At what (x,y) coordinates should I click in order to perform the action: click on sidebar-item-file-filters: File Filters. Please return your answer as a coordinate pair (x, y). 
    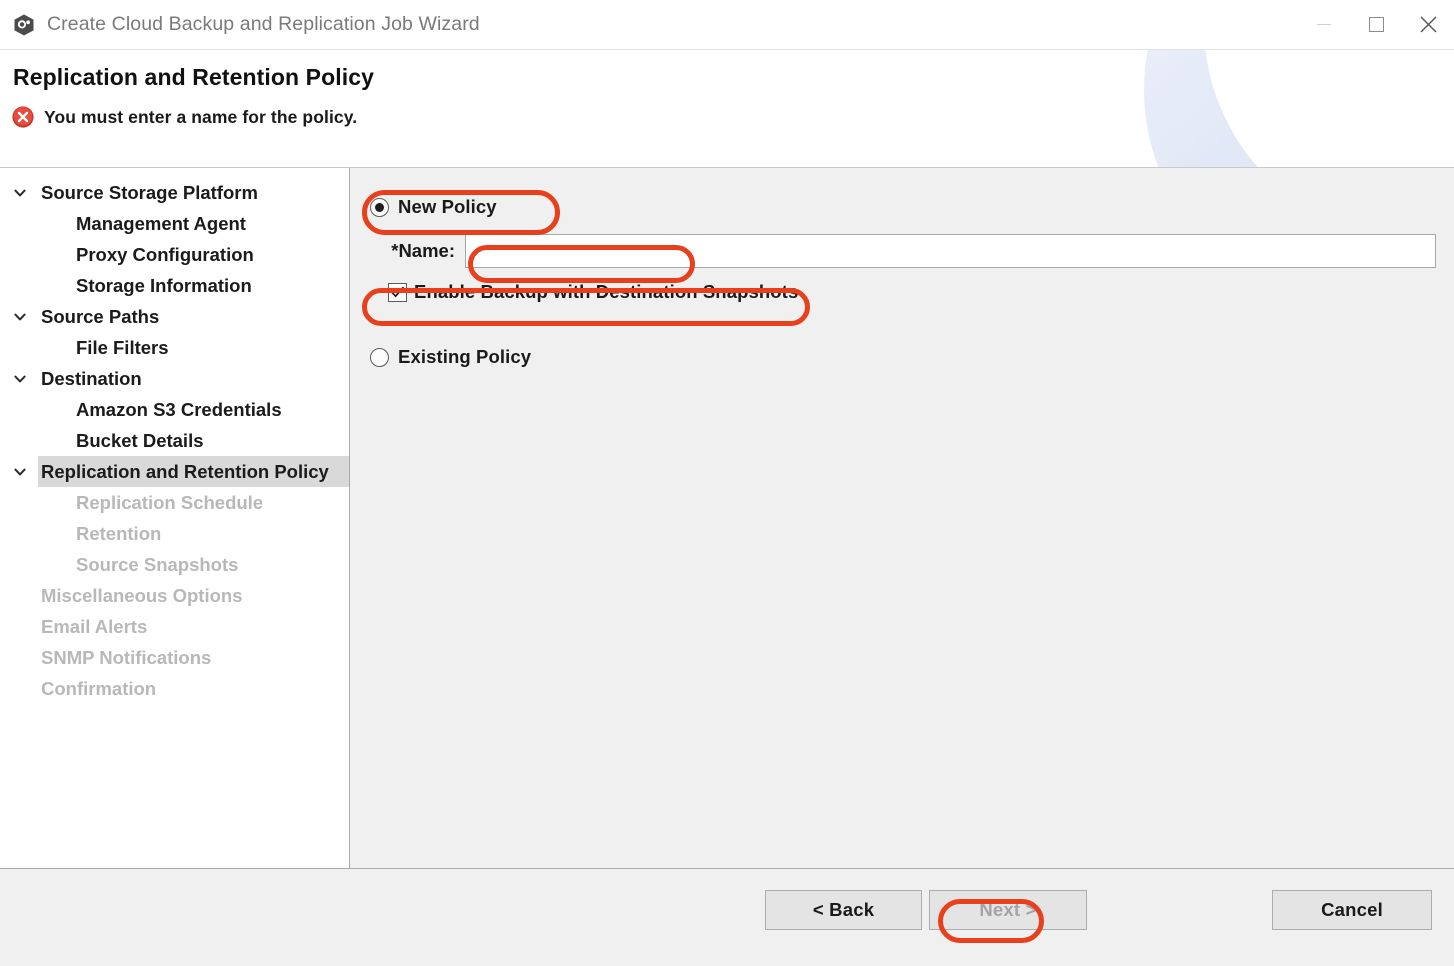
    Looking at the image, I should click on (174, 347).